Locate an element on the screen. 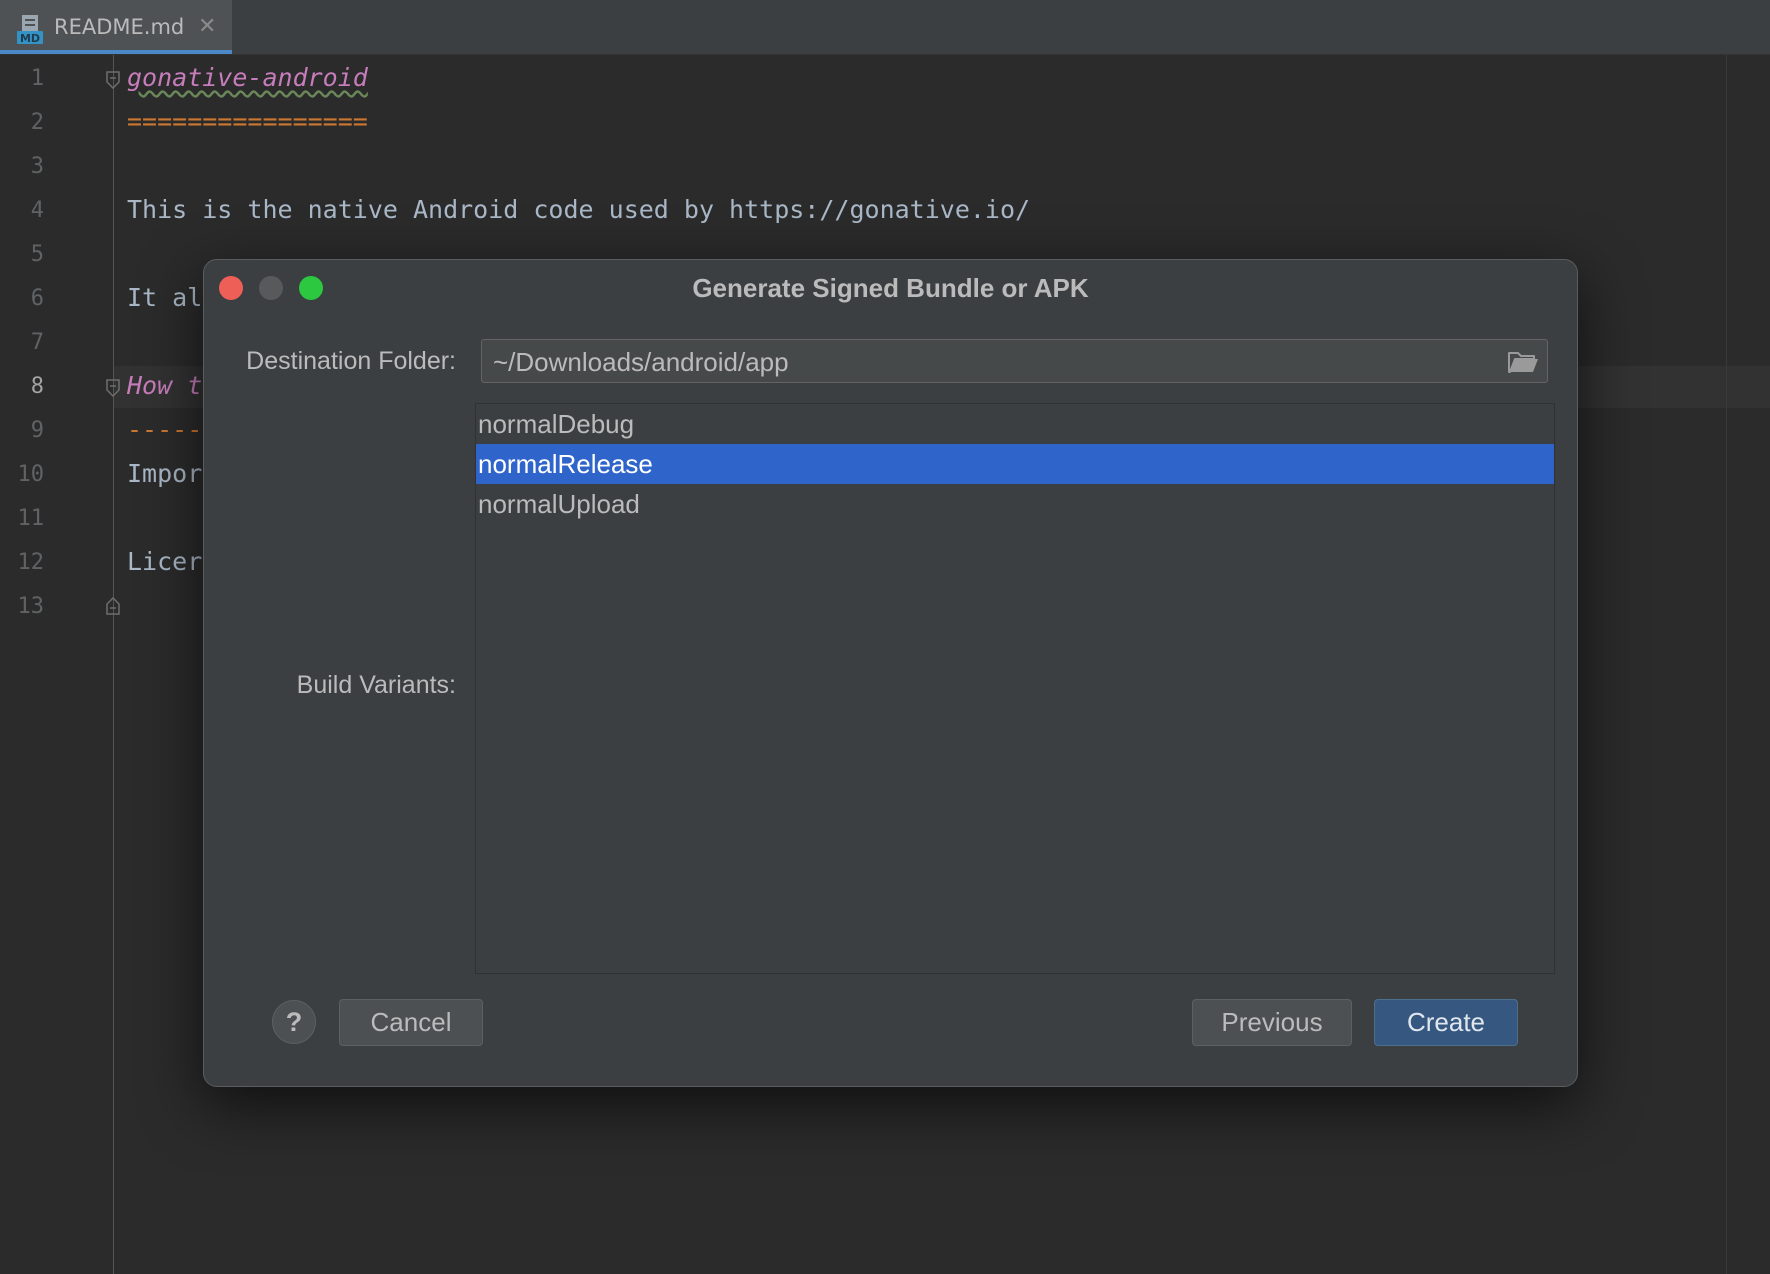 Image resolution: width=1770 pixels, height=1274 pixels. code-line-12: Licer is located at coordinates (165, 561).